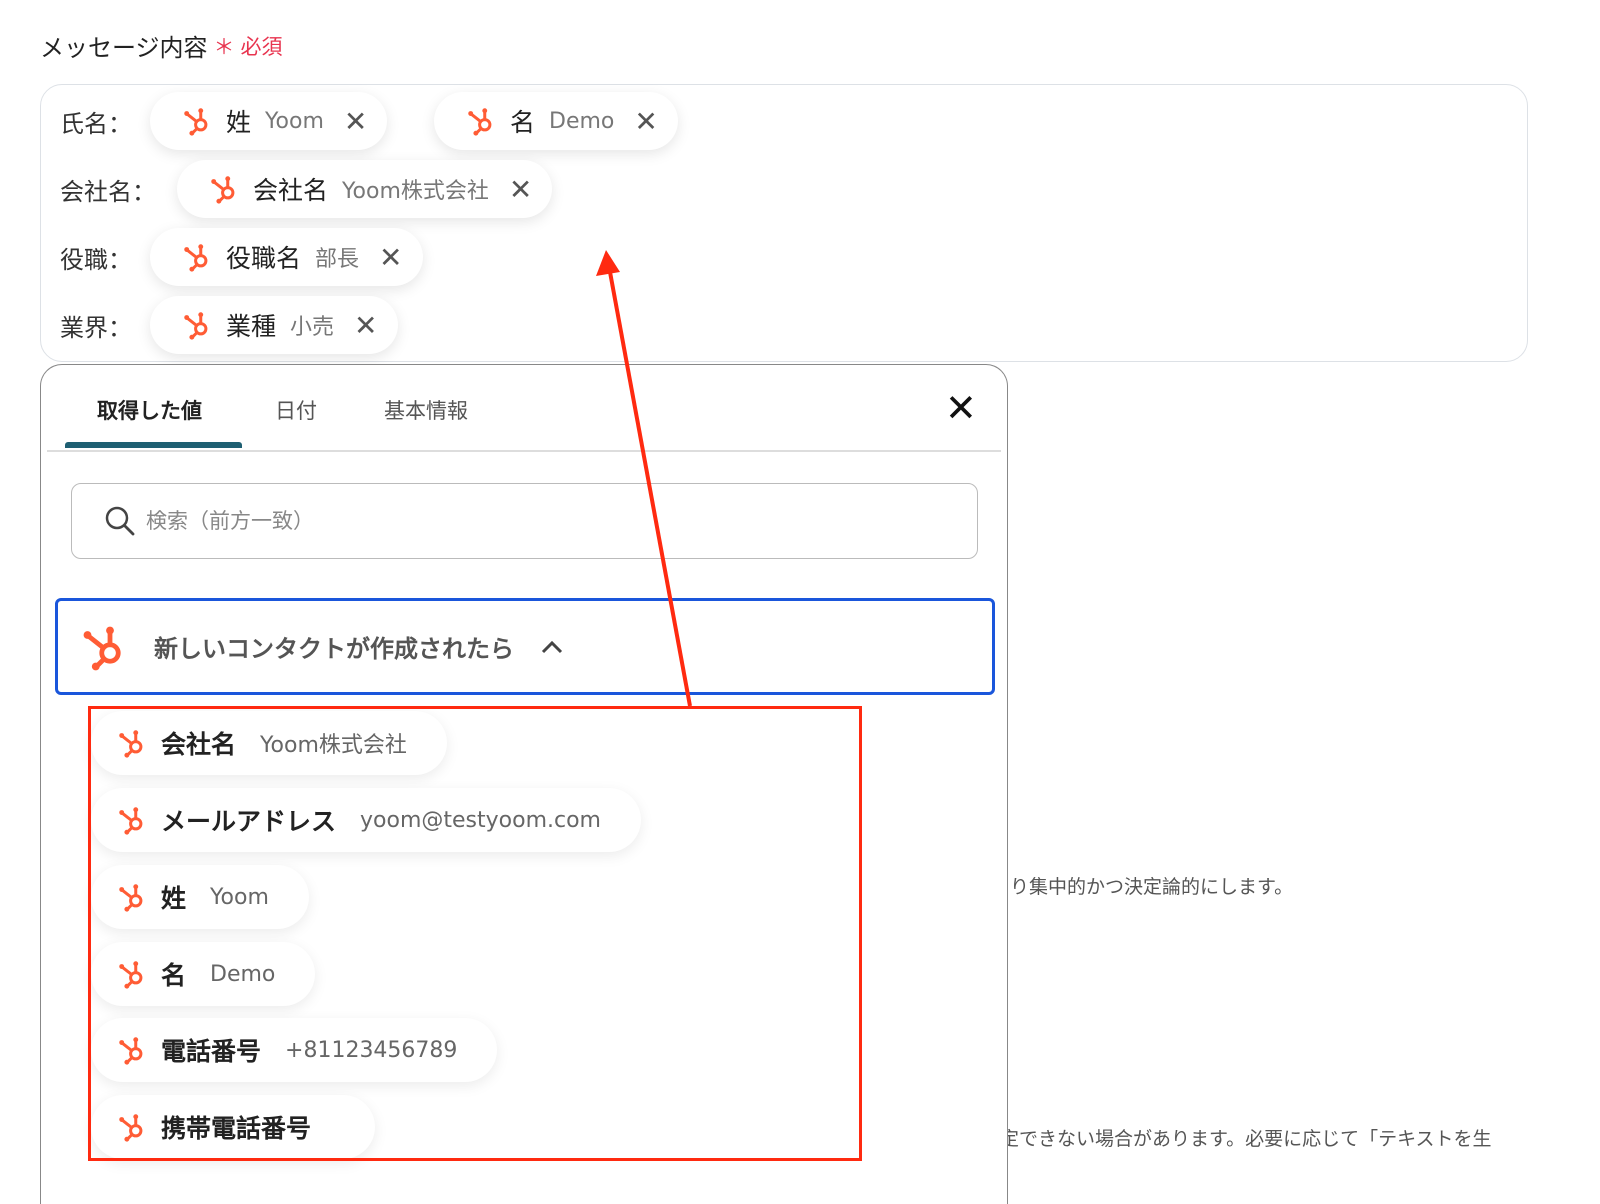 Image resolution: width=1600 pixels, height=1204 pixels. Describe the element at coordinates (644, 478) in the screenshot. I see `annotation-arrow` at that location.